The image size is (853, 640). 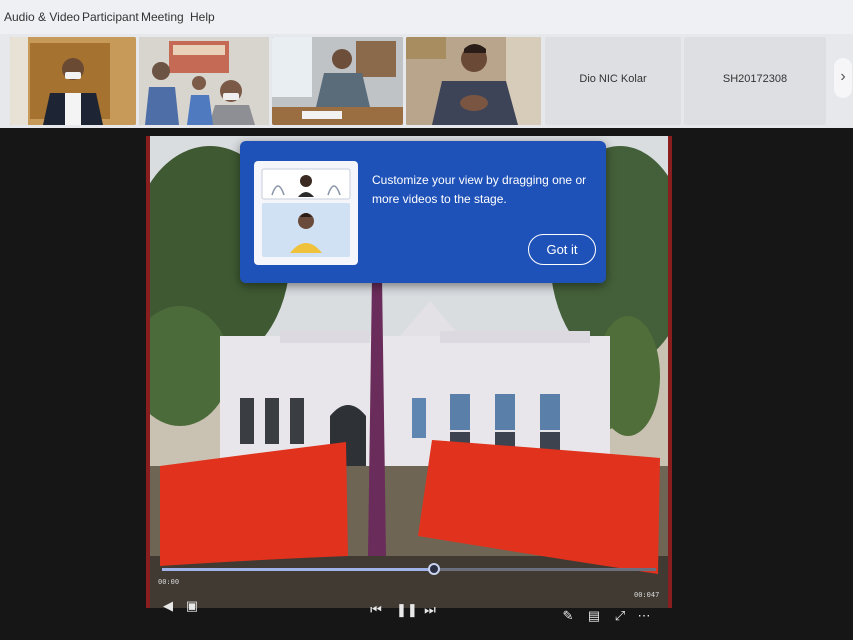 I want to click on callout-illustration, so click(x=306, y=213).